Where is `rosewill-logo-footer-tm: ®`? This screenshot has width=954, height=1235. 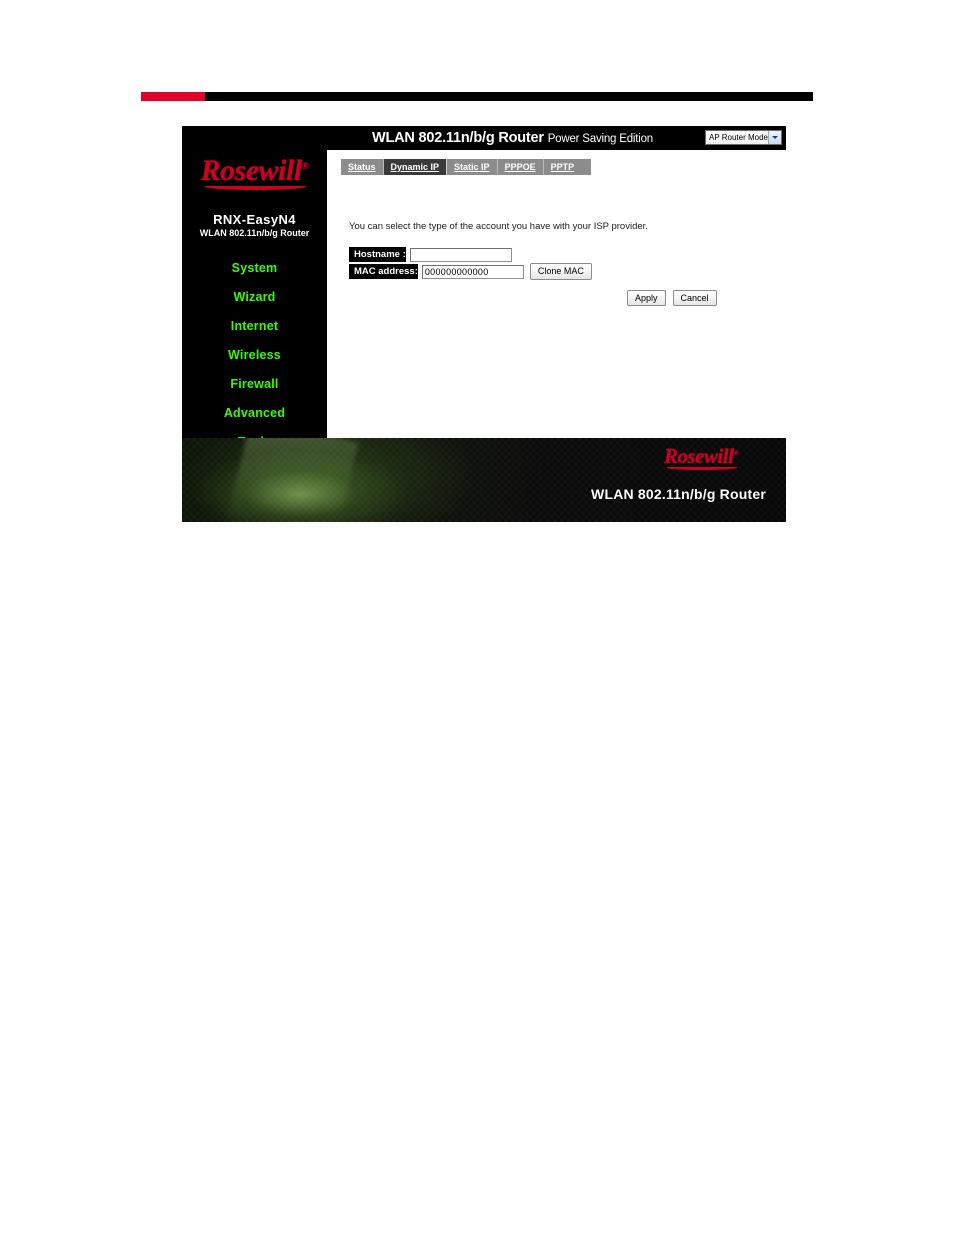
rosewill-logo-footer-tm: ® is located at coordinates (735, 453).